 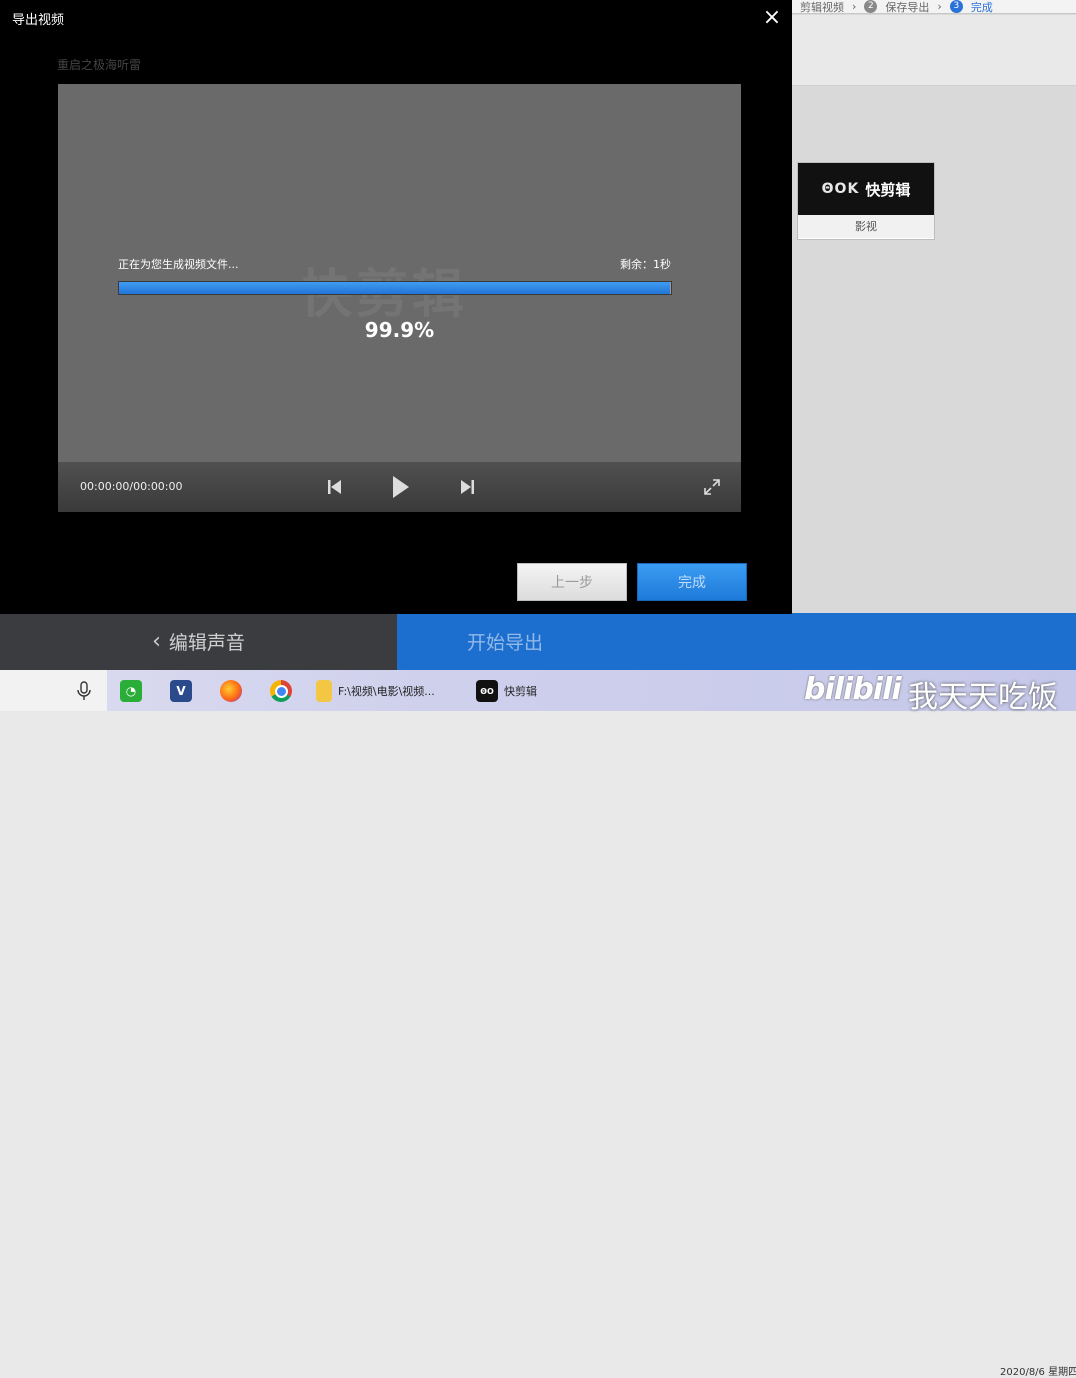 What do you see at coordinates (99, 65) in the screenshot?
I see `project-name: 重启之极海听雷` at bounding box center [99, 65].